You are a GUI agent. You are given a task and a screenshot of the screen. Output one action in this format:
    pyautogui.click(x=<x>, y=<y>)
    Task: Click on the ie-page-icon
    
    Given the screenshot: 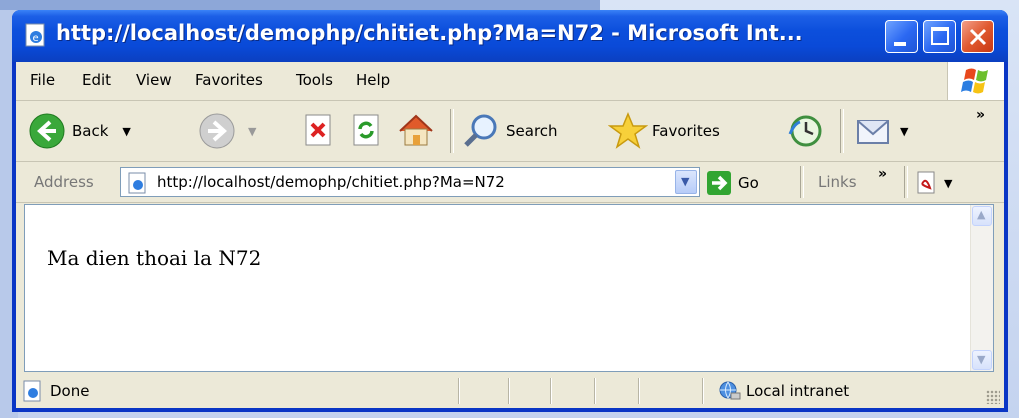 What is the action you would take?
    pyautogui.click(x=32, y=391)
    